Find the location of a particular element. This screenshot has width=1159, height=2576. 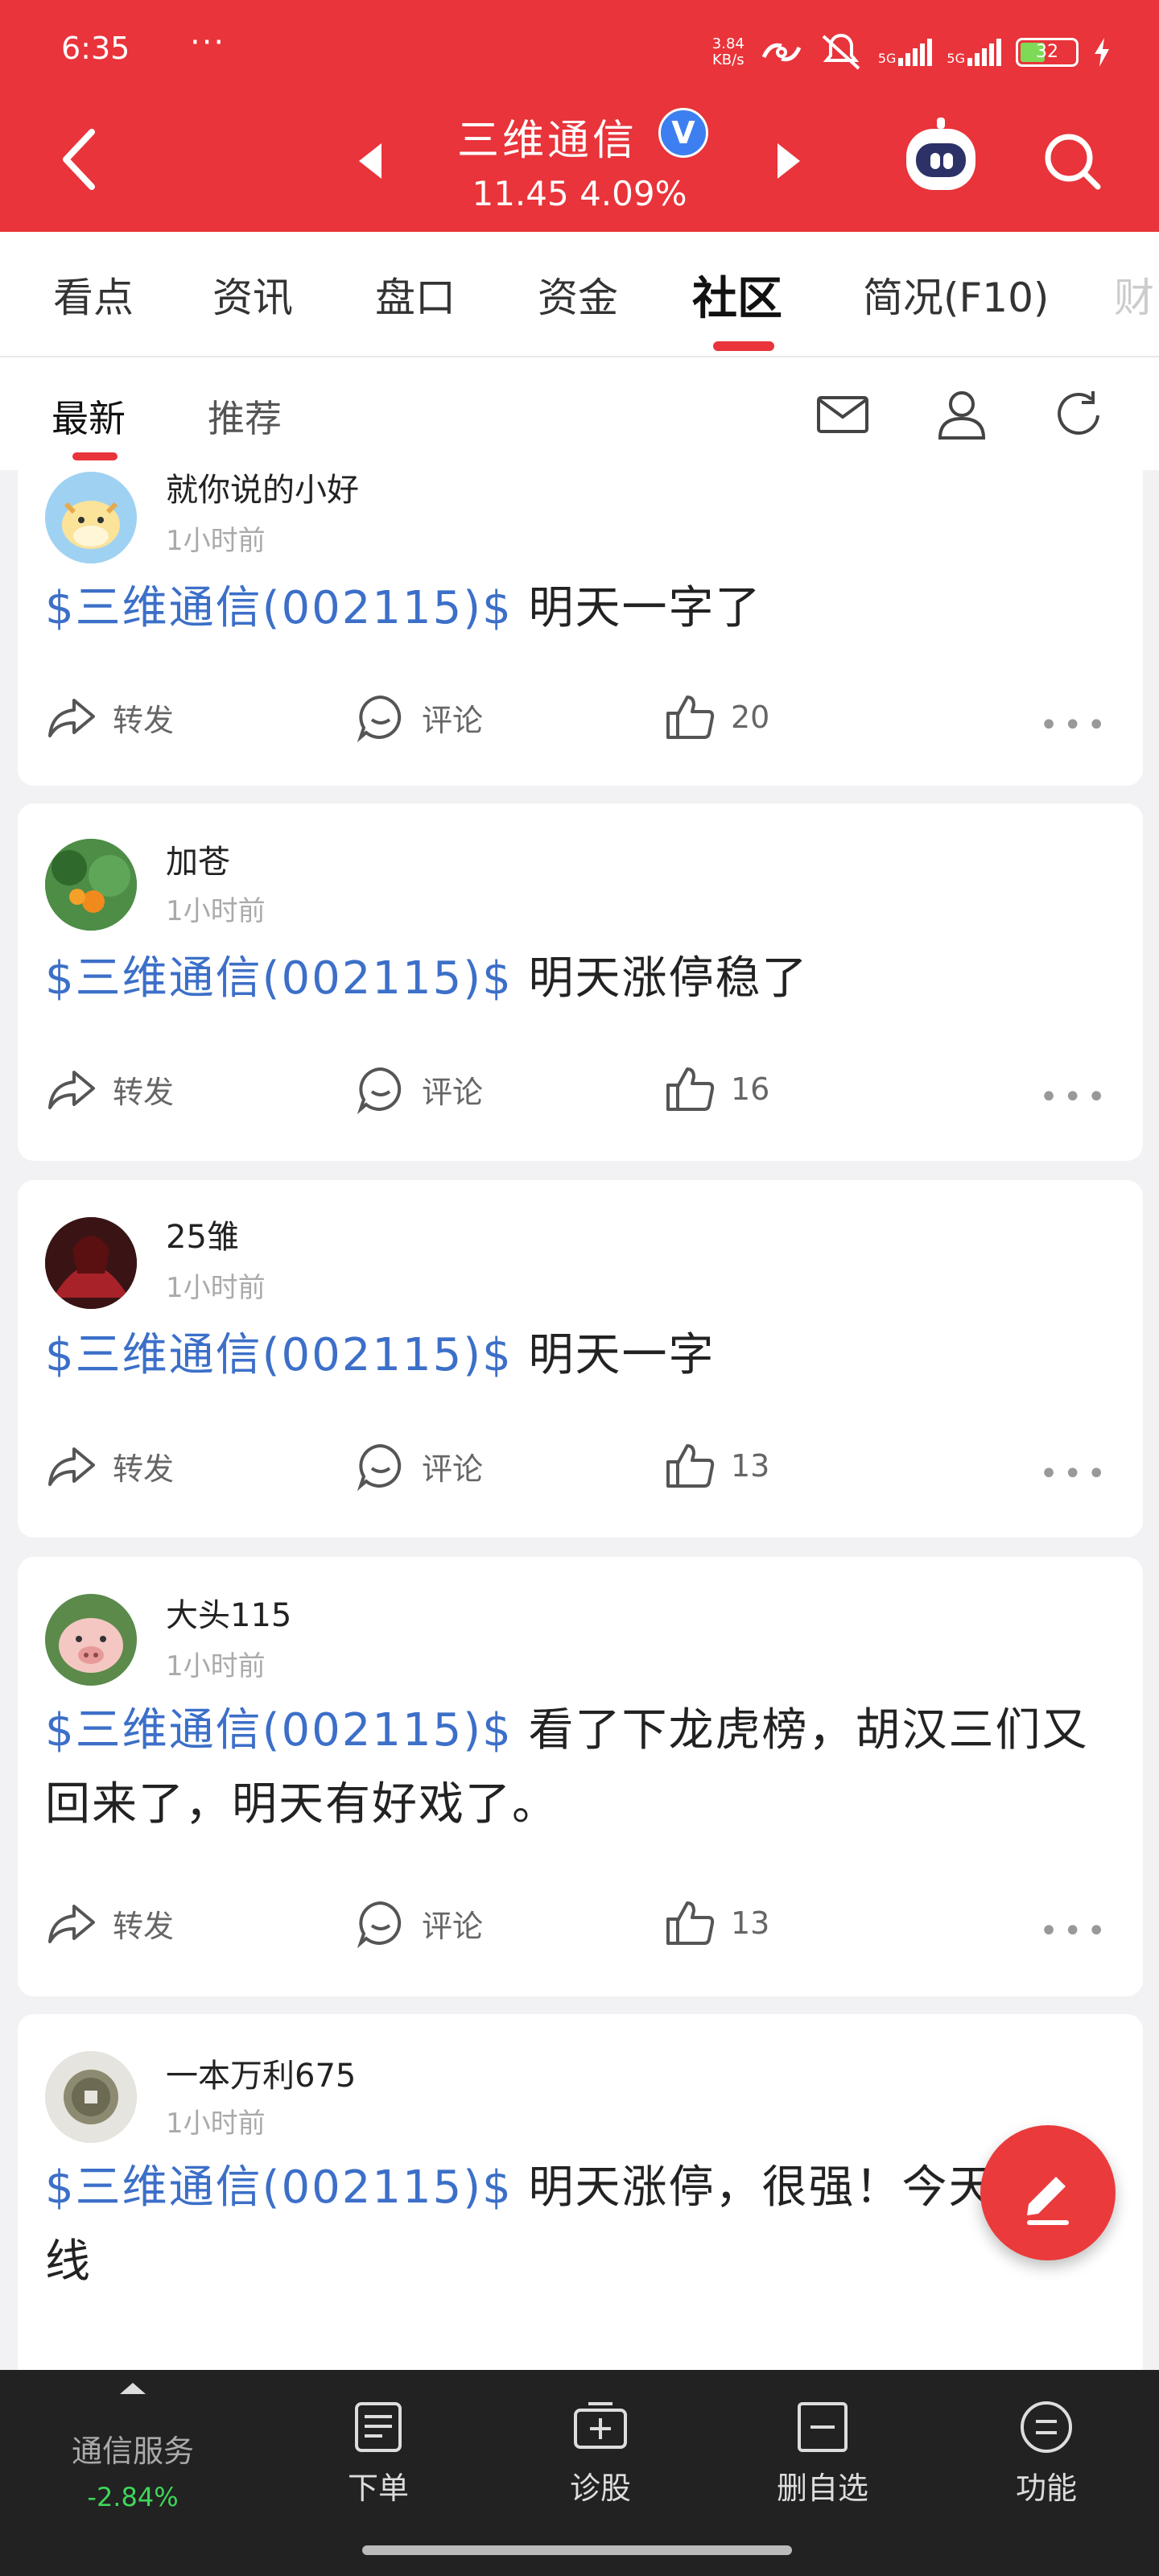

subtab-latest: 最新 is located at coordinates (89, 416).